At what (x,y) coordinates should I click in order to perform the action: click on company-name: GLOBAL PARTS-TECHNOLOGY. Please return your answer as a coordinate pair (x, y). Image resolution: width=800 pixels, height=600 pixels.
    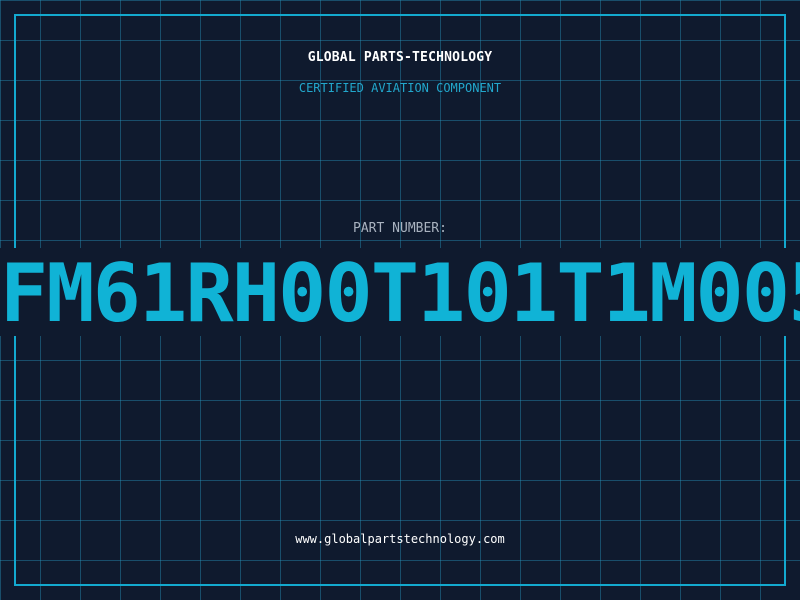
    Looking at the image, I should click on (400, 57).